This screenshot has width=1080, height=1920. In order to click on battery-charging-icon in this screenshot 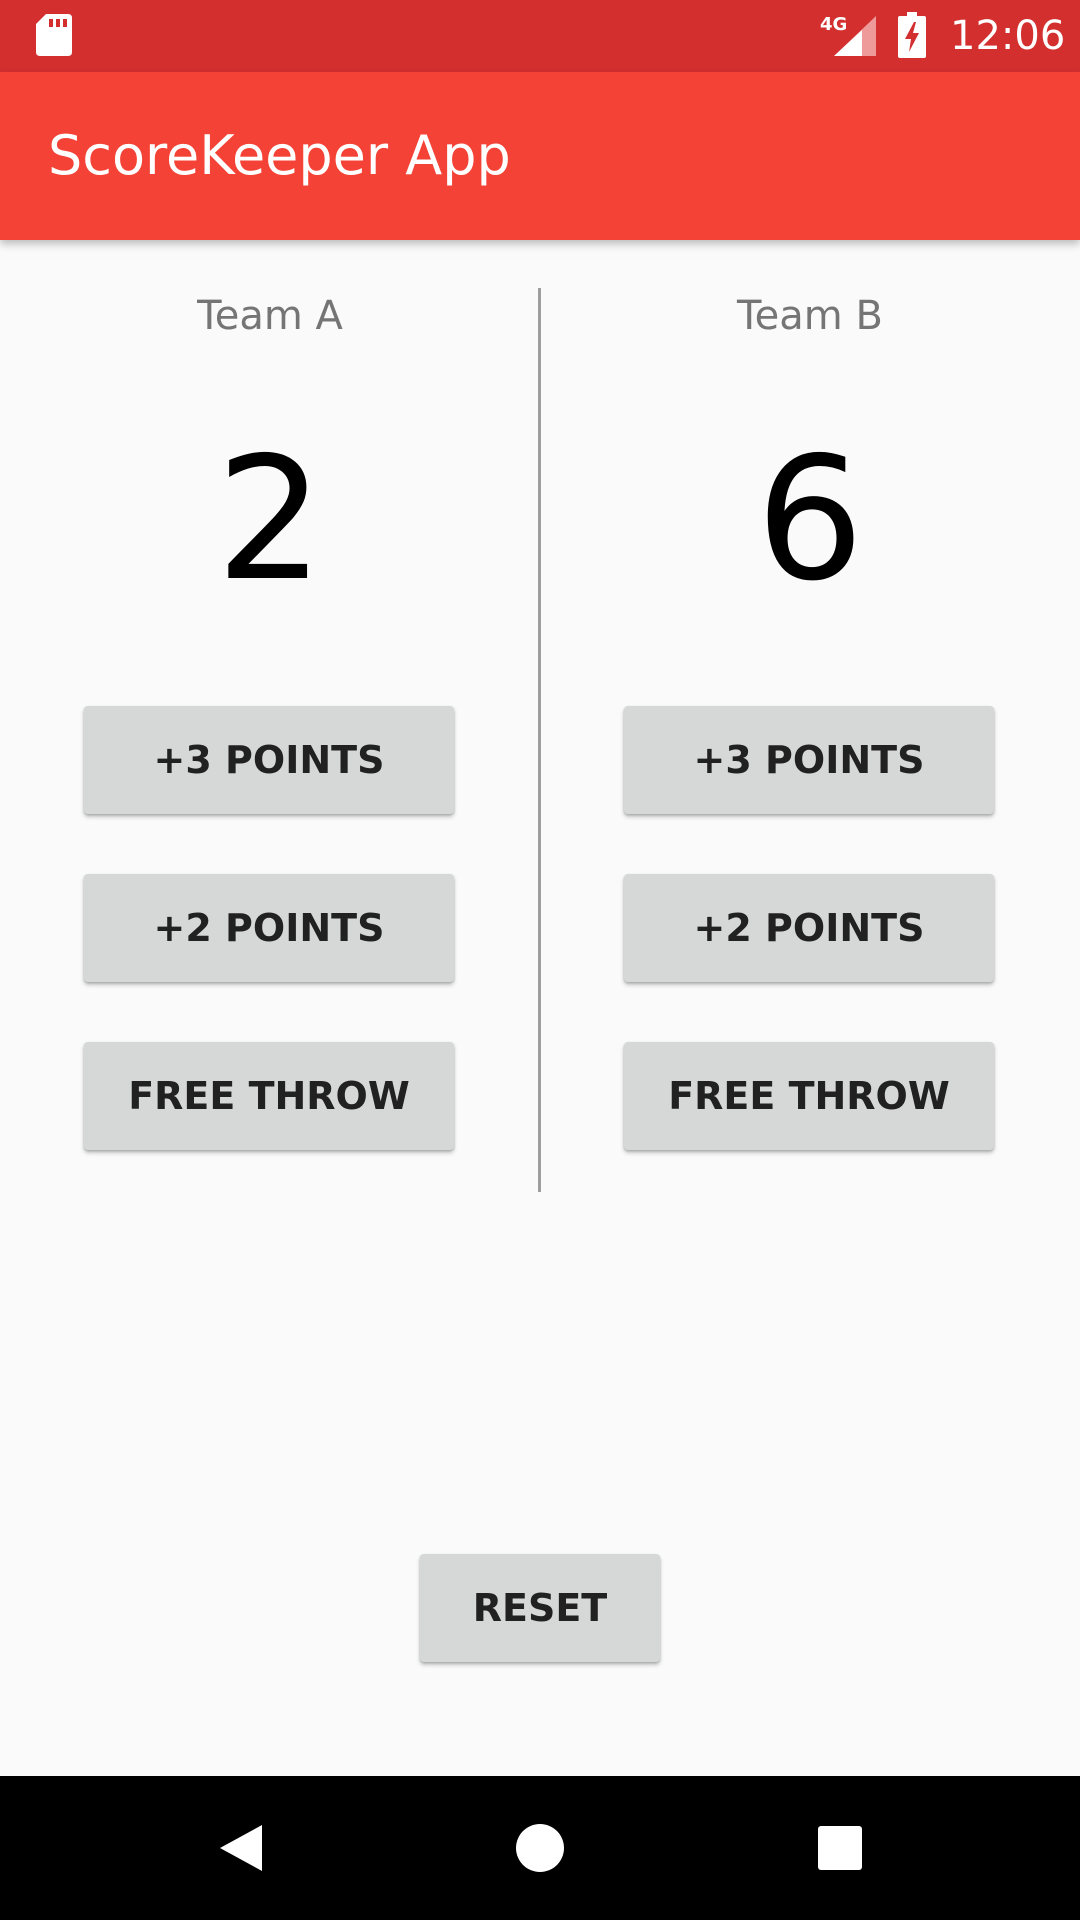, I will do `click(912, 35)`.